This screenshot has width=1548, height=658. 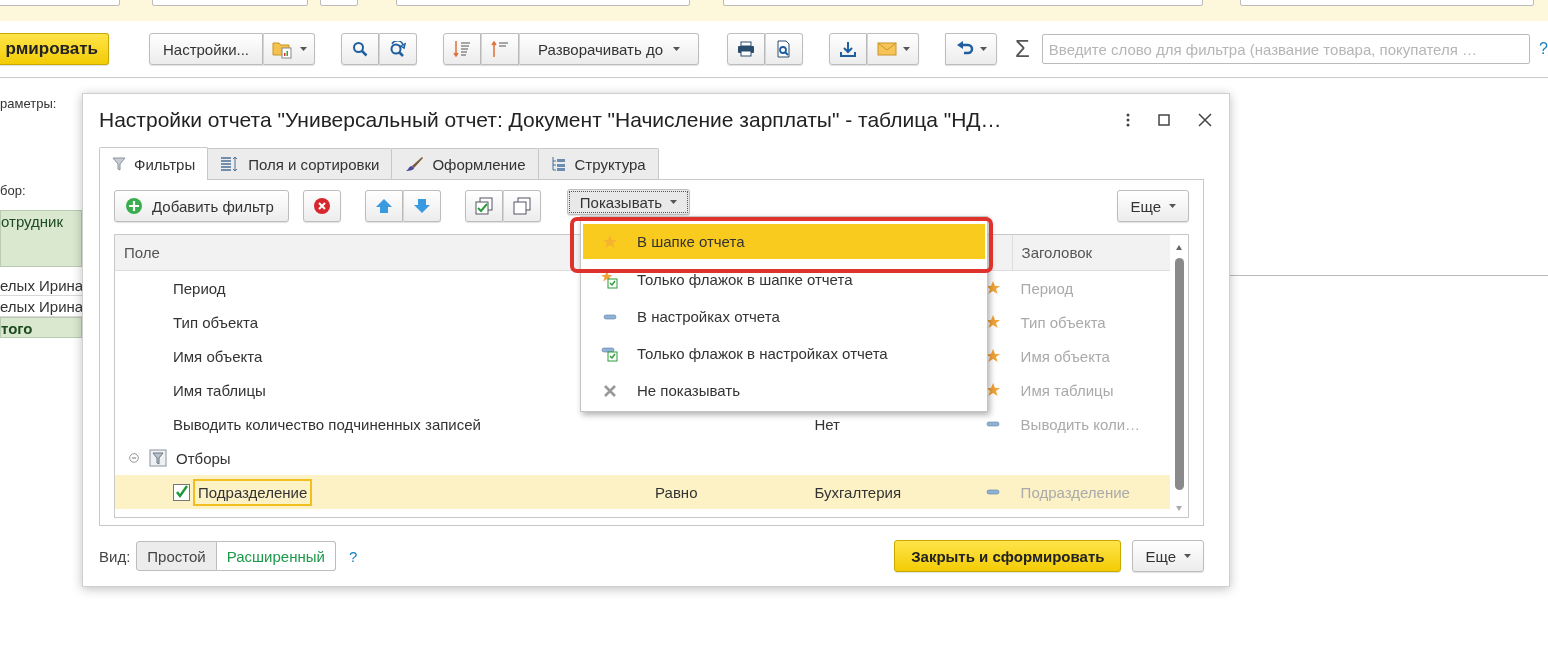 I want to click on uncheck-all-button, so click(x=521, y=206).